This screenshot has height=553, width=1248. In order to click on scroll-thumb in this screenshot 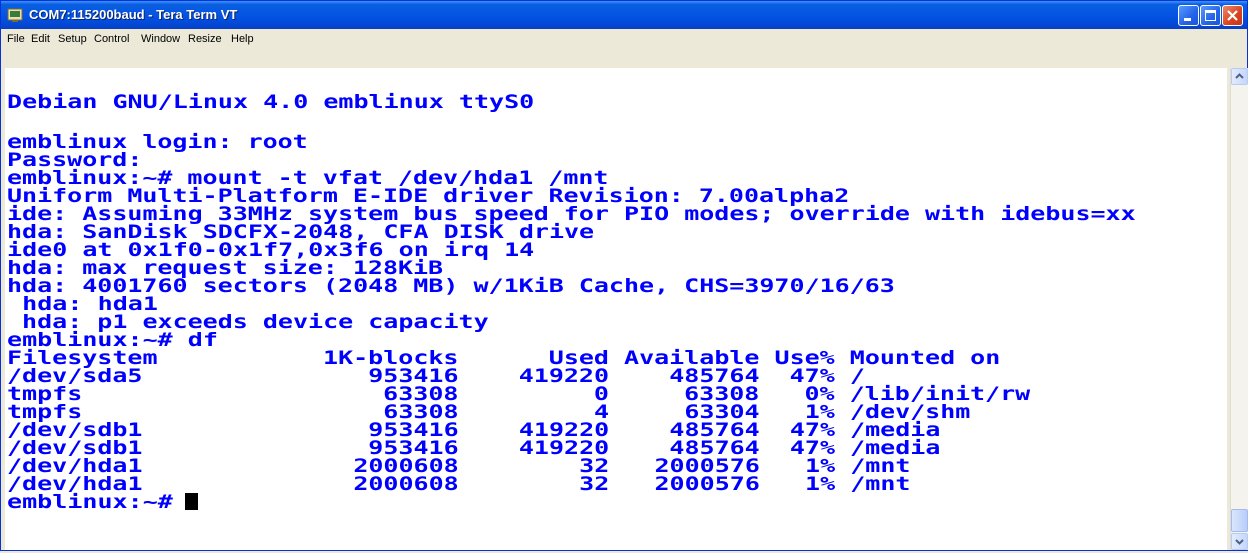, I will do `click(1239, 520)`.